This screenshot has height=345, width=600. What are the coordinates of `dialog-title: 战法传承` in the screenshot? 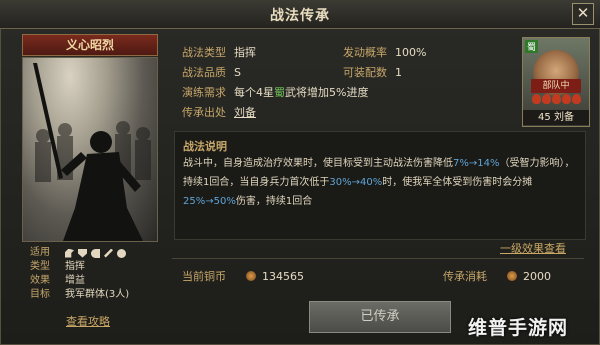 It's located at (300, 16).